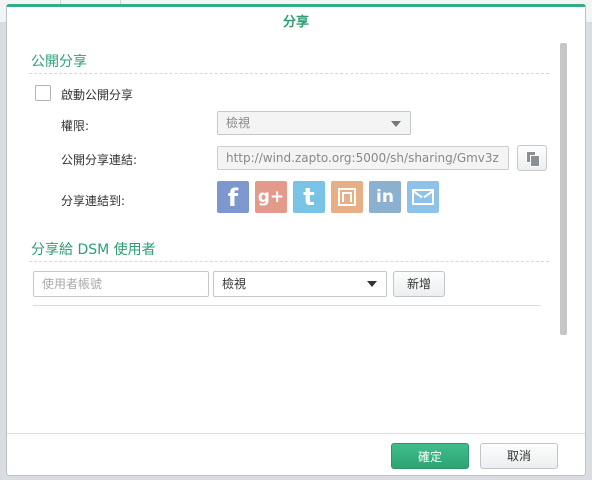  Describe the element at coordinates (314, 123) in the screenshot. I see `permission-select: 檢視` at that location.